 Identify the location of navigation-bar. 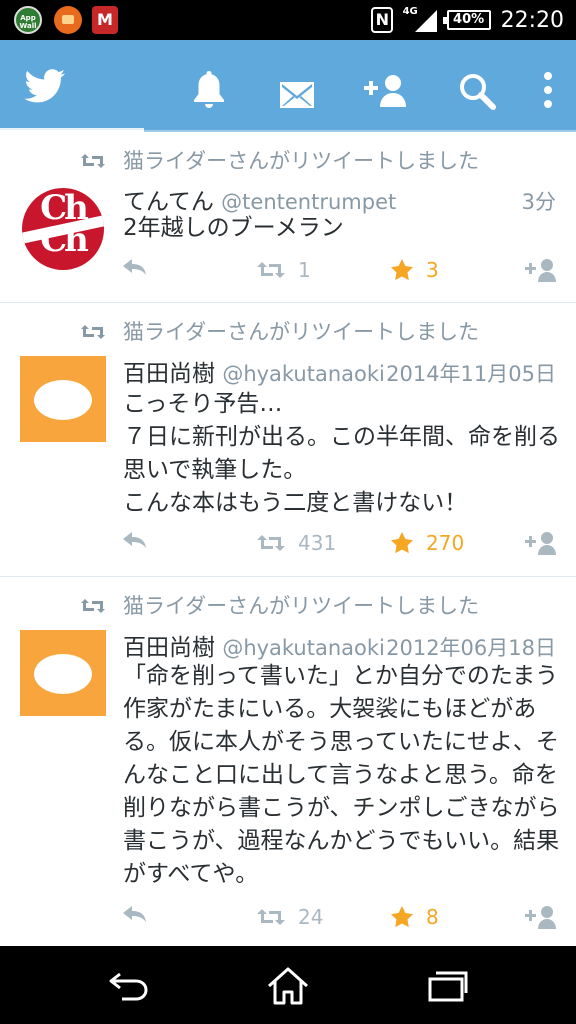
(288, 985).